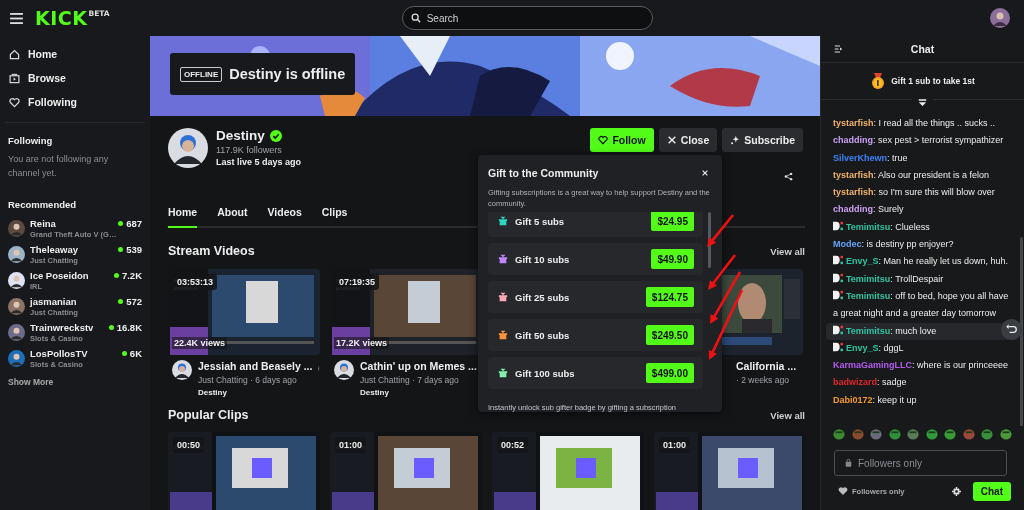  Describe the element at coordinates (16, 18) in the screenshot. I see `menu-icon` at that location.